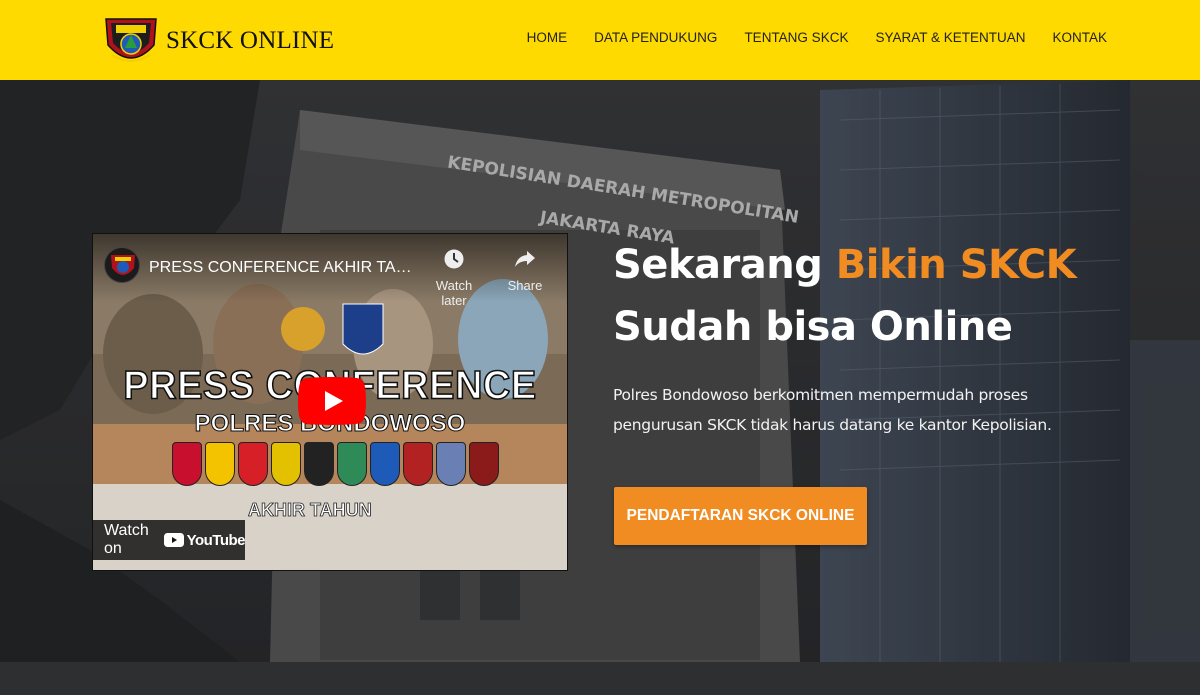 This screenshot has height=695, width=1200. I want to click on thumbnail-logos, so click(337, 464).